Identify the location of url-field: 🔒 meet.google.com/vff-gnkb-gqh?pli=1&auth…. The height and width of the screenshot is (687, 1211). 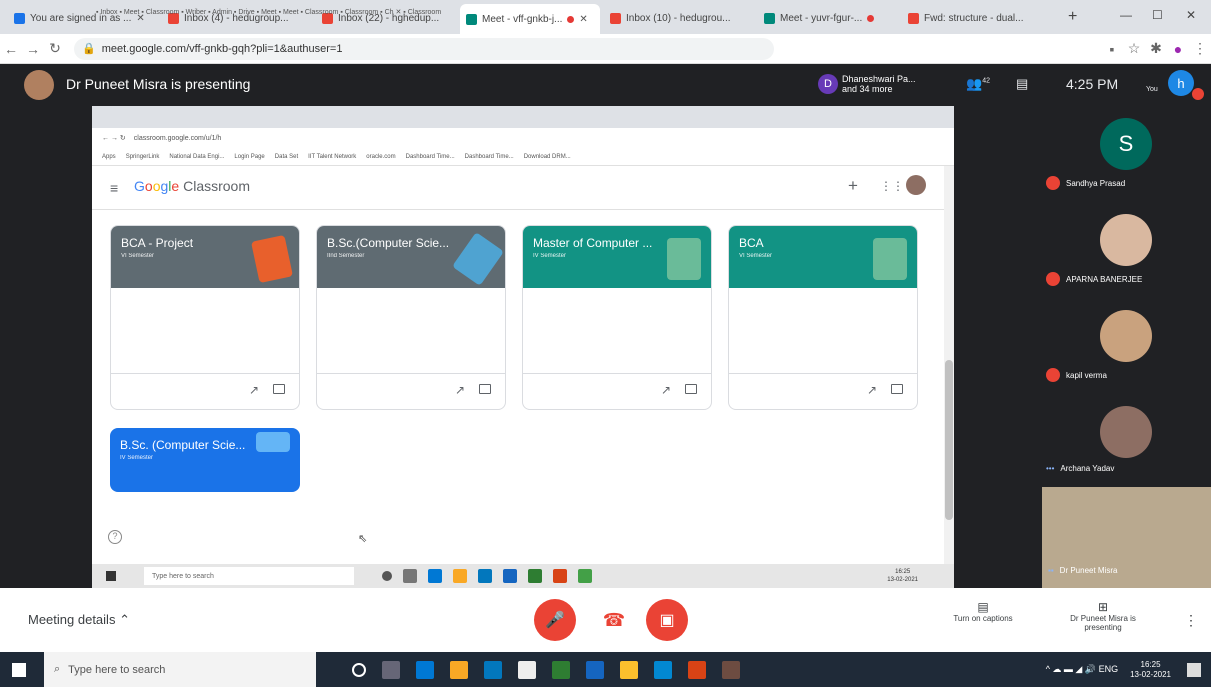
(424, 48).